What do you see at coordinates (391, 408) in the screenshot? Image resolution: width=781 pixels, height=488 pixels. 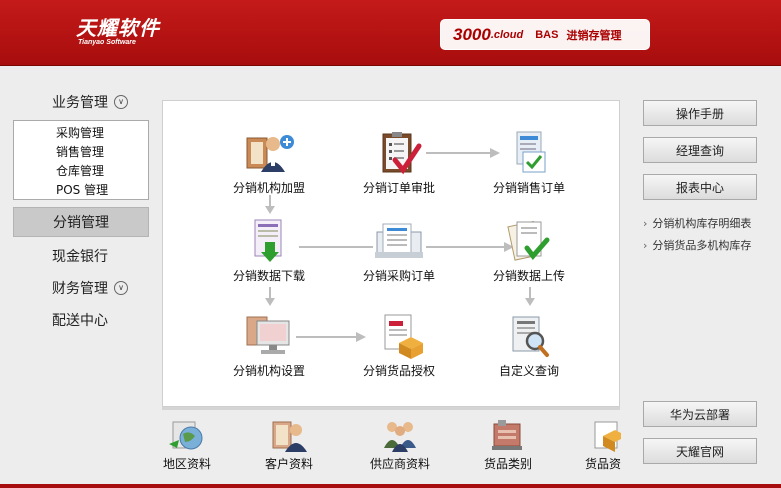 I see `panel-shadow` at bounding box center [391, 408].